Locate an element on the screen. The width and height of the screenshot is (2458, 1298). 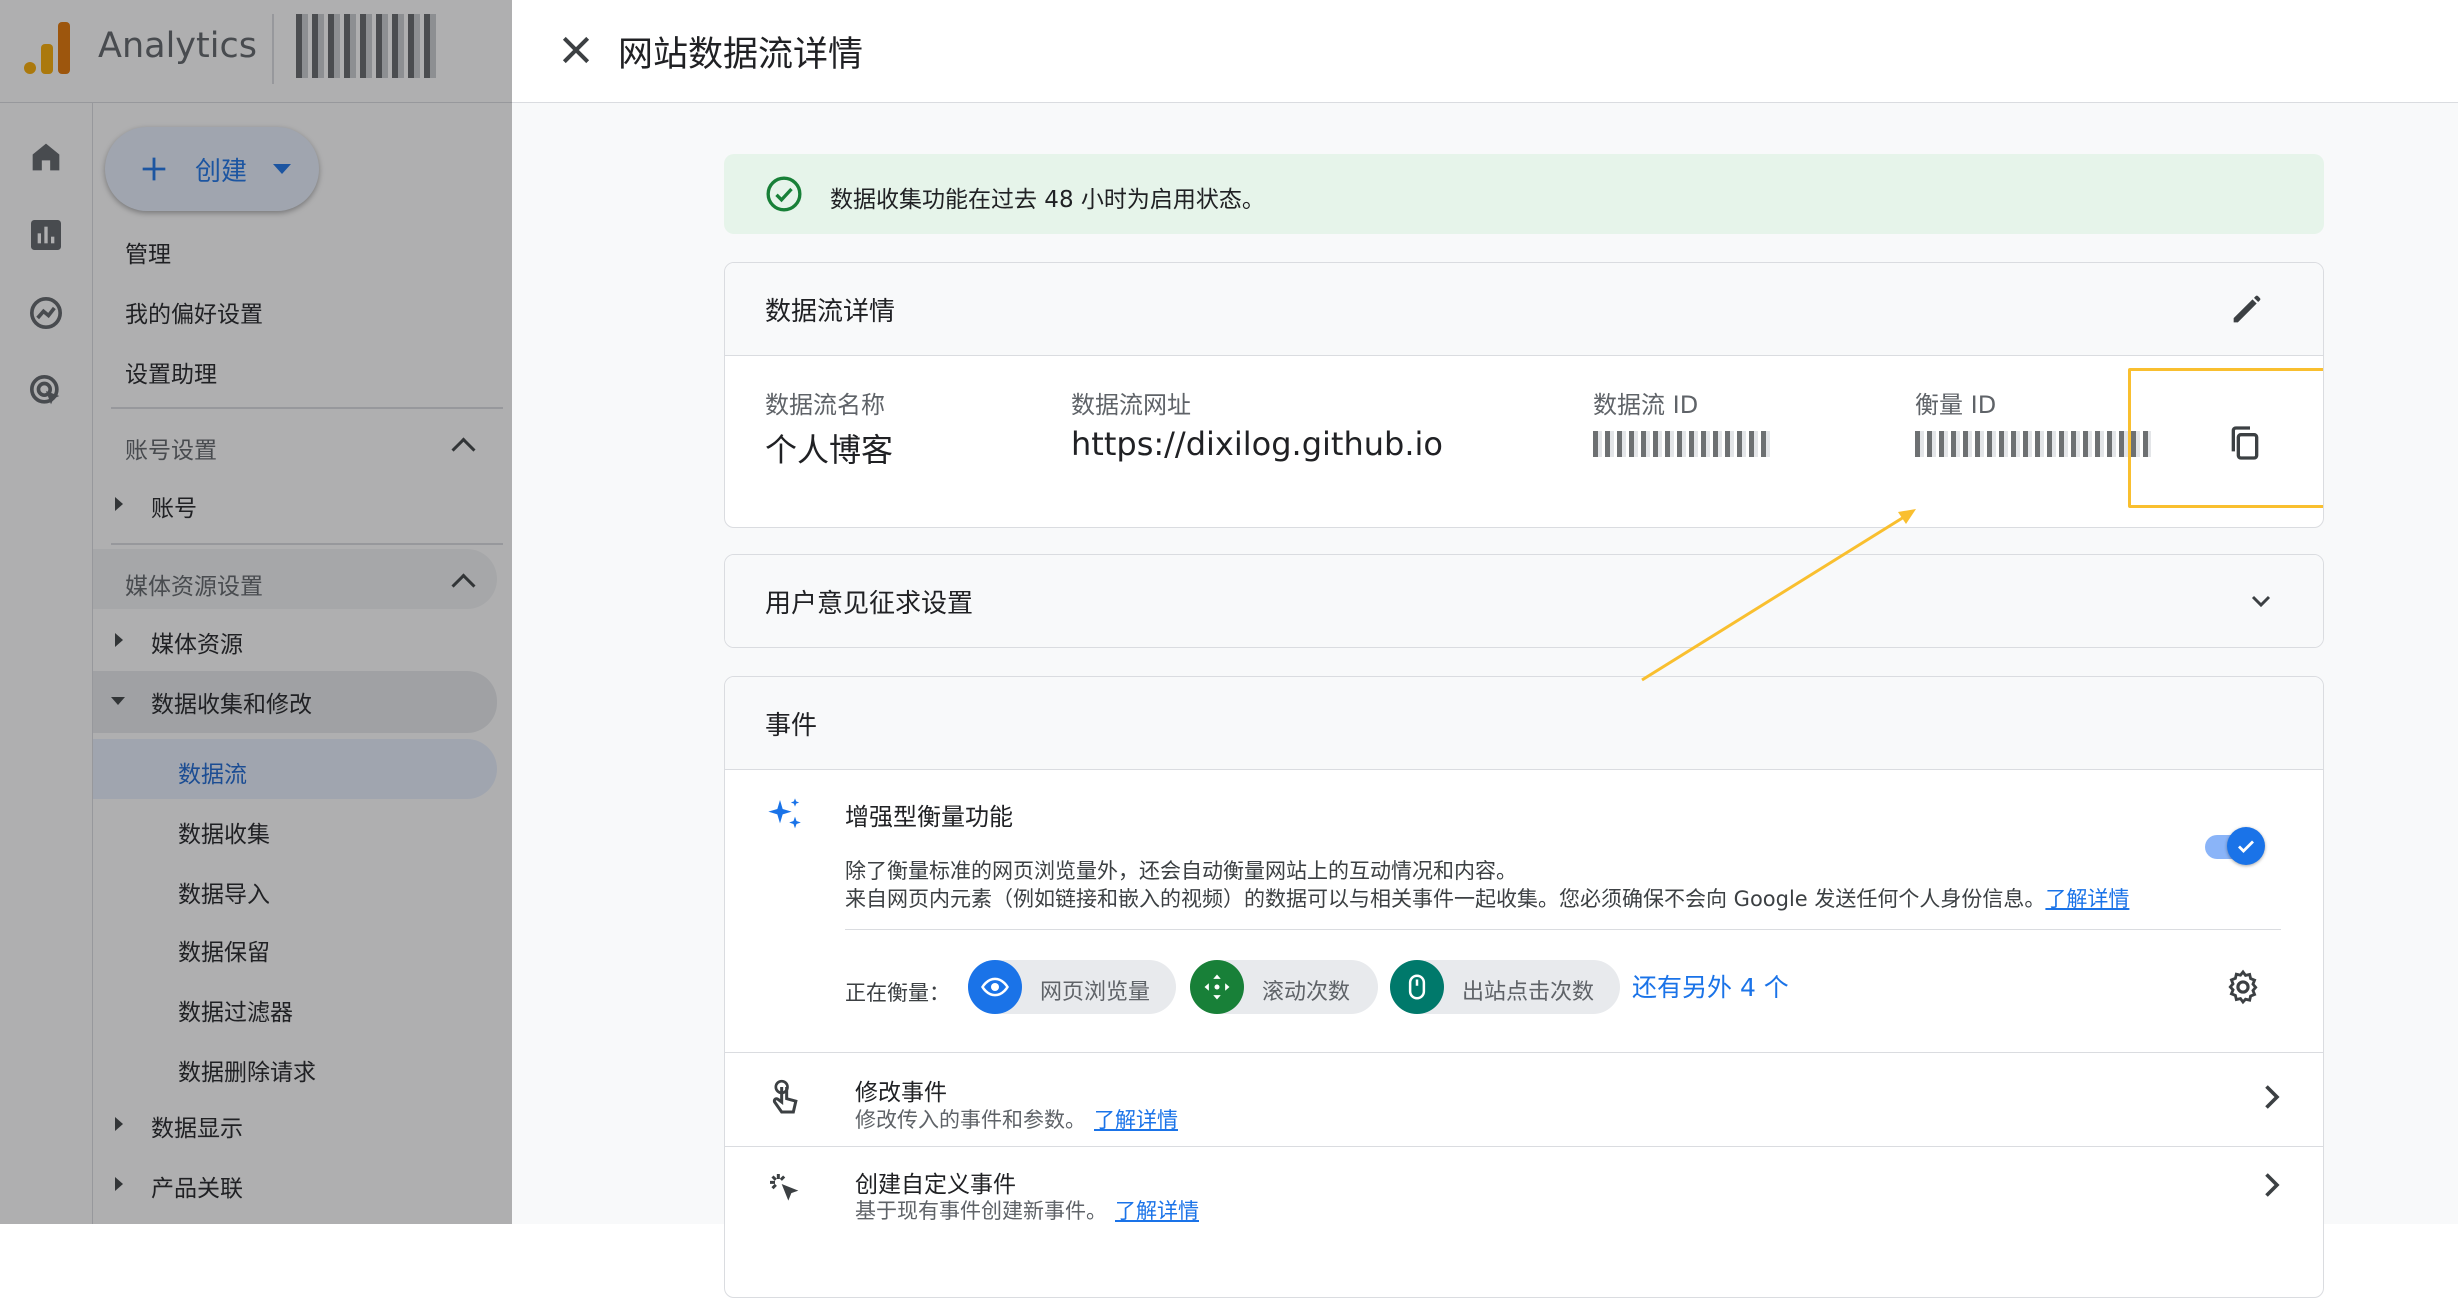
click-pointer-icon is located at coordinates (784, 1187).